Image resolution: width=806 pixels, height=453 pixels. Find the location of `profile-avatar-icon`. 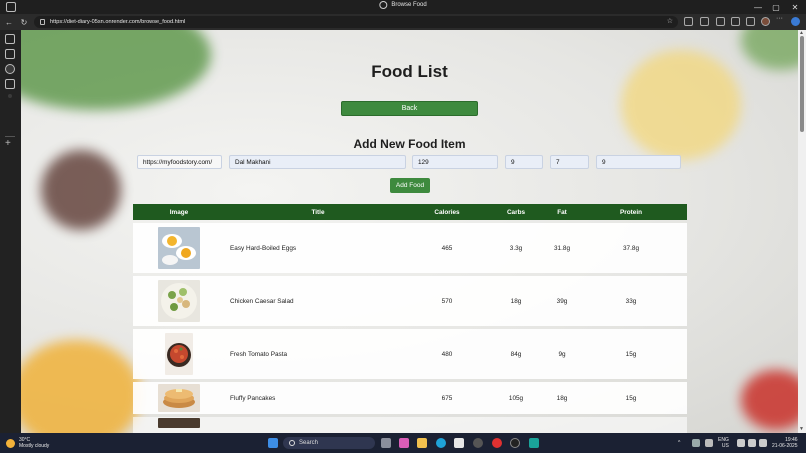

profile-avatar-icon is located at coordinates (765, 21).